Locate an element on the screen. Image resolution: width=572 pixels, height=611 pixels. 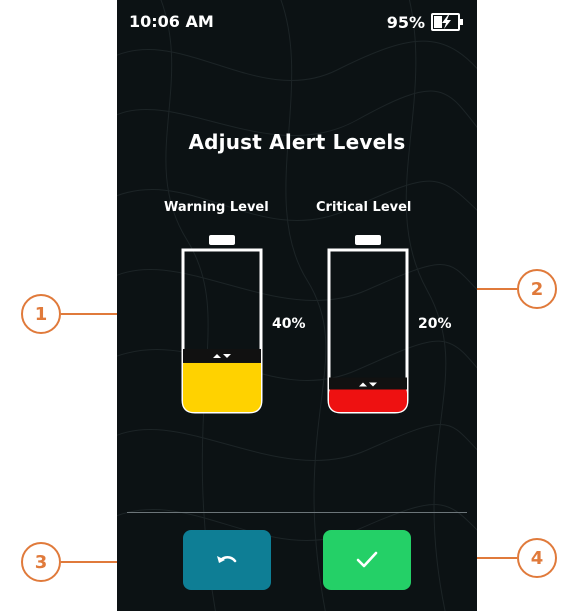
undo-icon is located at coordinates (227, 559).